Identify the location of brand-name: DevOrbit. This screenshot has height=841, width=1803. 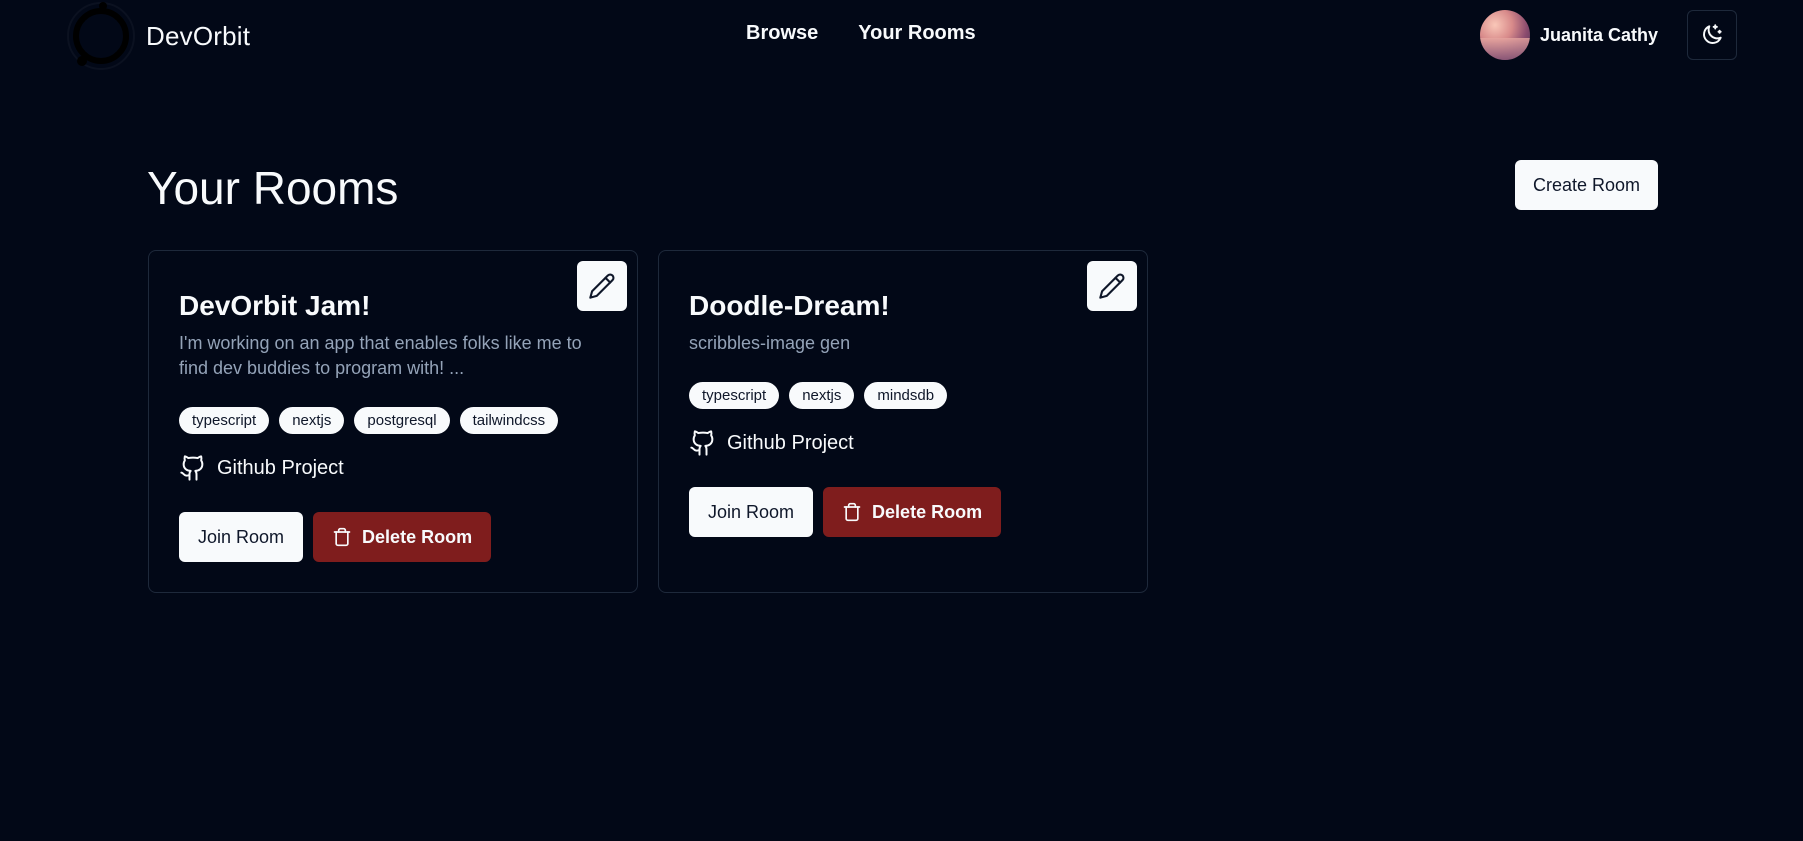
(198, 35).